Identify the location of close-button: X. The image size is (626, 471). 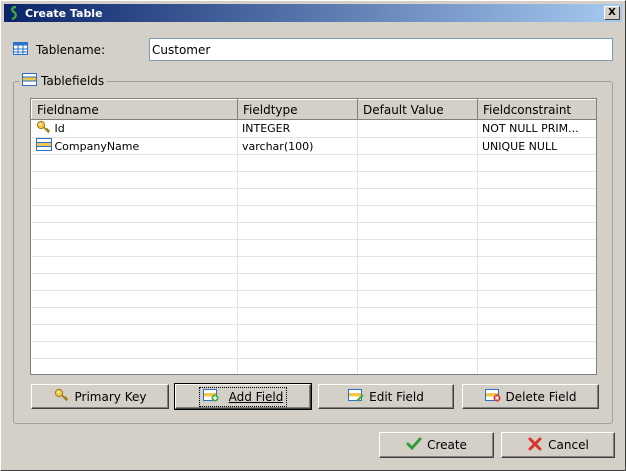
(612, 13).